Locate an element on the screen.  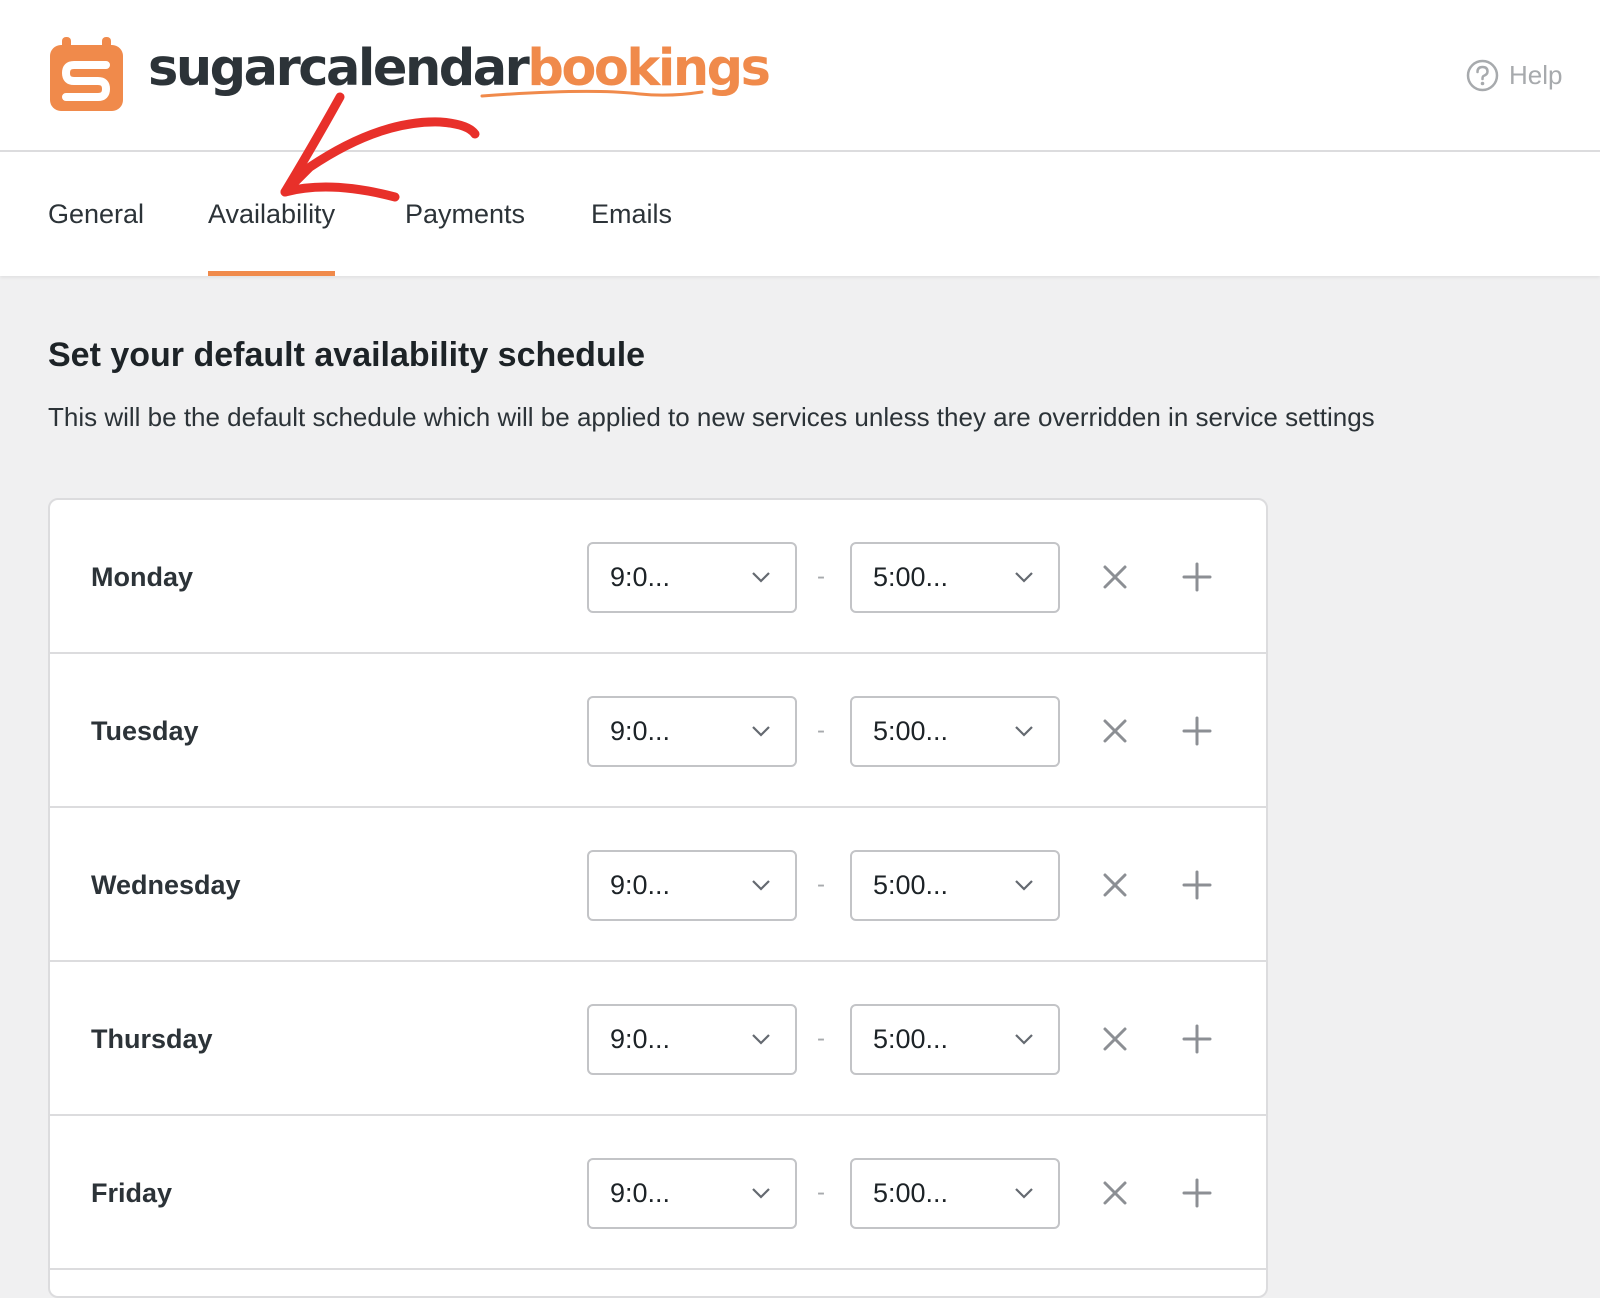
day-label: Friday is located at coordinates (132, 1193).